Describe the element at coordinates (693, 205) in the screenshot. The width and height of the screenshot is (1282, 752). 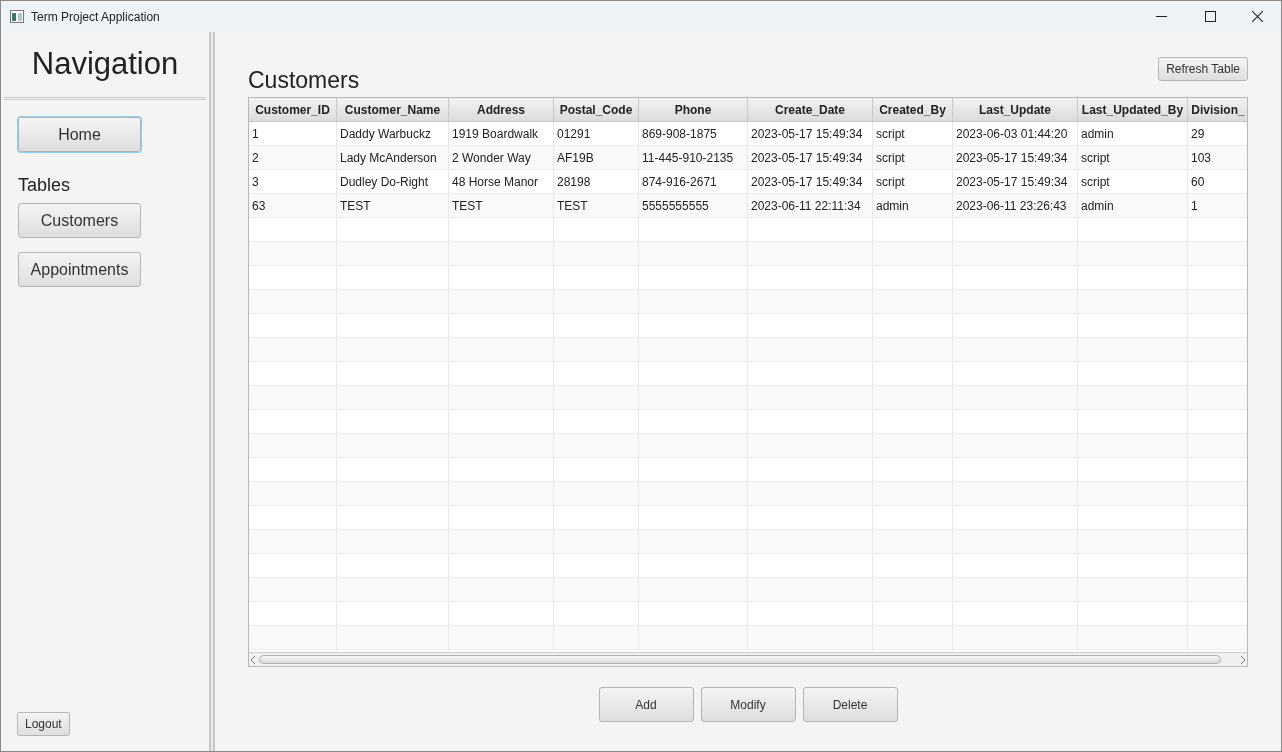
I see `table-cell: 5555555555` at that location.